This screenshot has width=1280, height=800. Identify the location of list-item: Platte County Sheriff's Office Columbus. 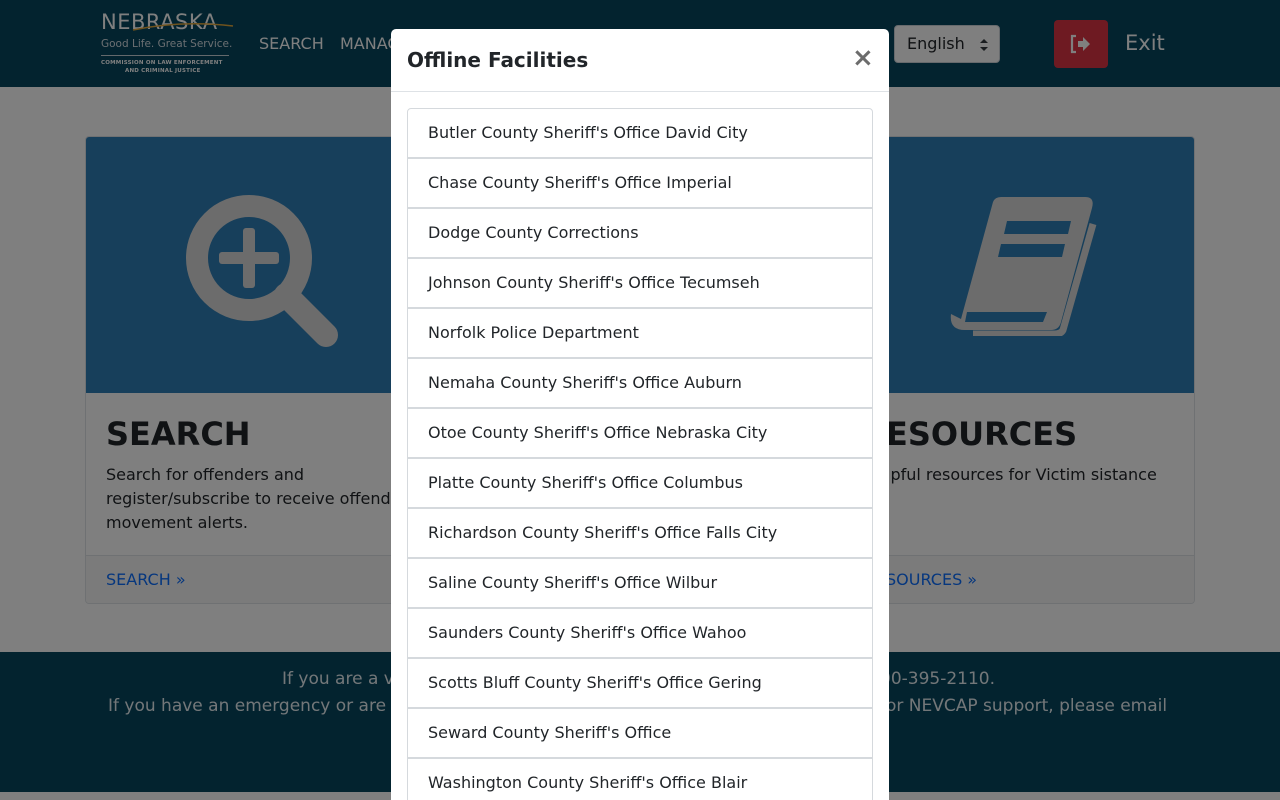
(640, 483).